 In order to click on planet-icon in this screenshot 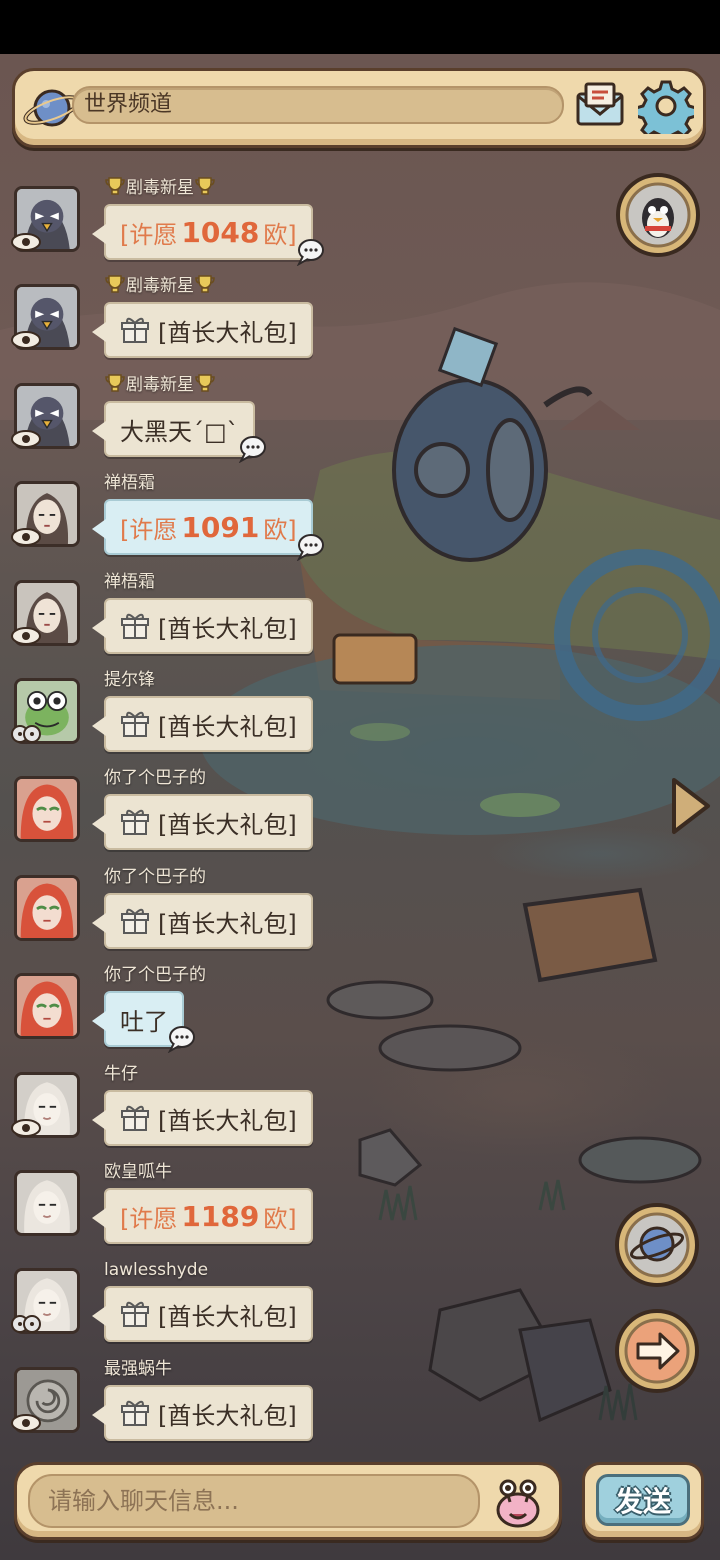, I will do `click(657, 1245)`.